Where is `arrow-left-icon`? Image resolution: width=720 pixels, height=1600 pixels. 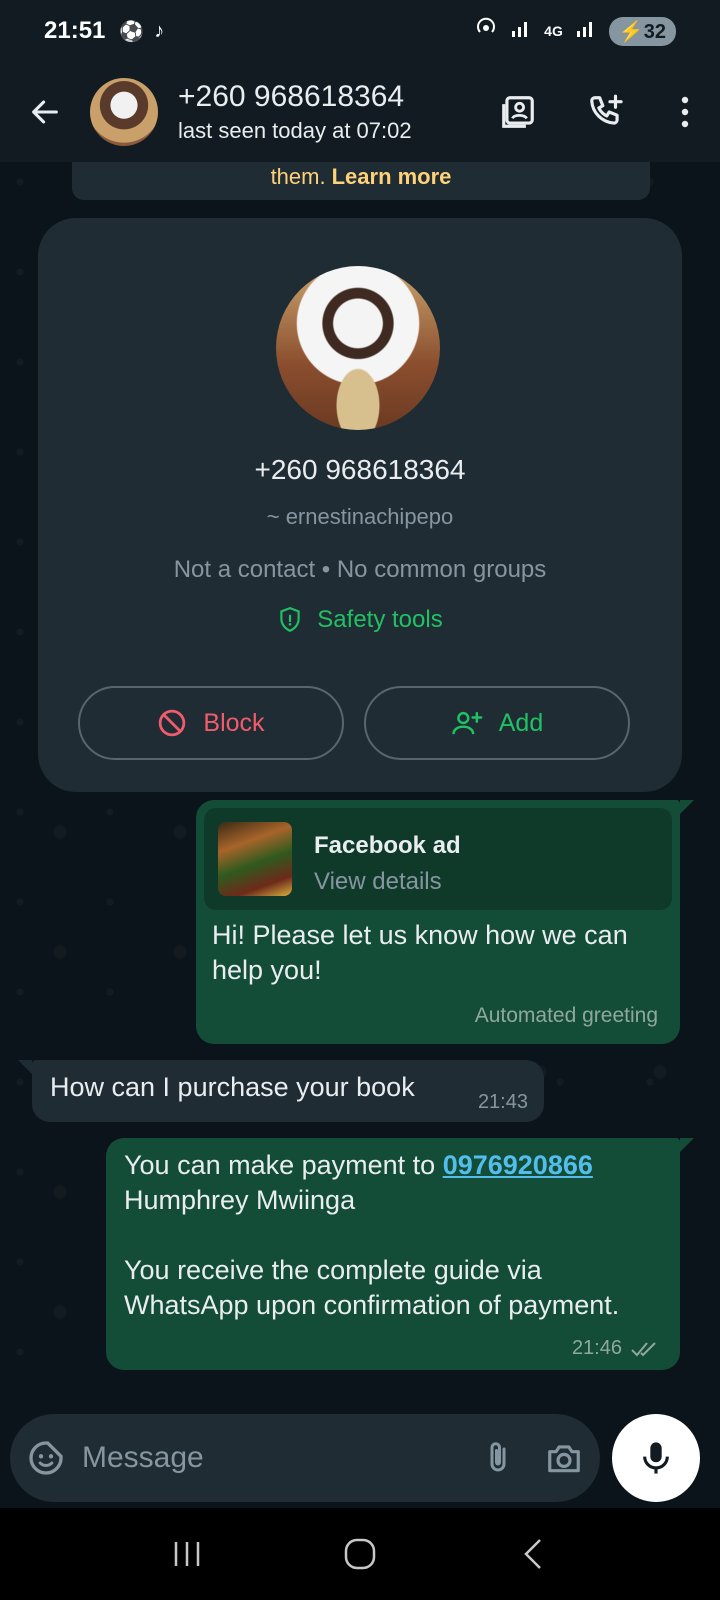 arrow-left-icon is located at coordinates (45, 112).